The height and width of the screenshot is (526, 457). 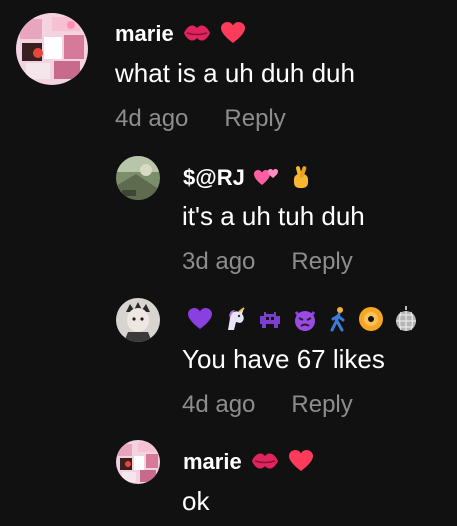 I want to click on two-hearts-icon, so click(x=267, y=179).